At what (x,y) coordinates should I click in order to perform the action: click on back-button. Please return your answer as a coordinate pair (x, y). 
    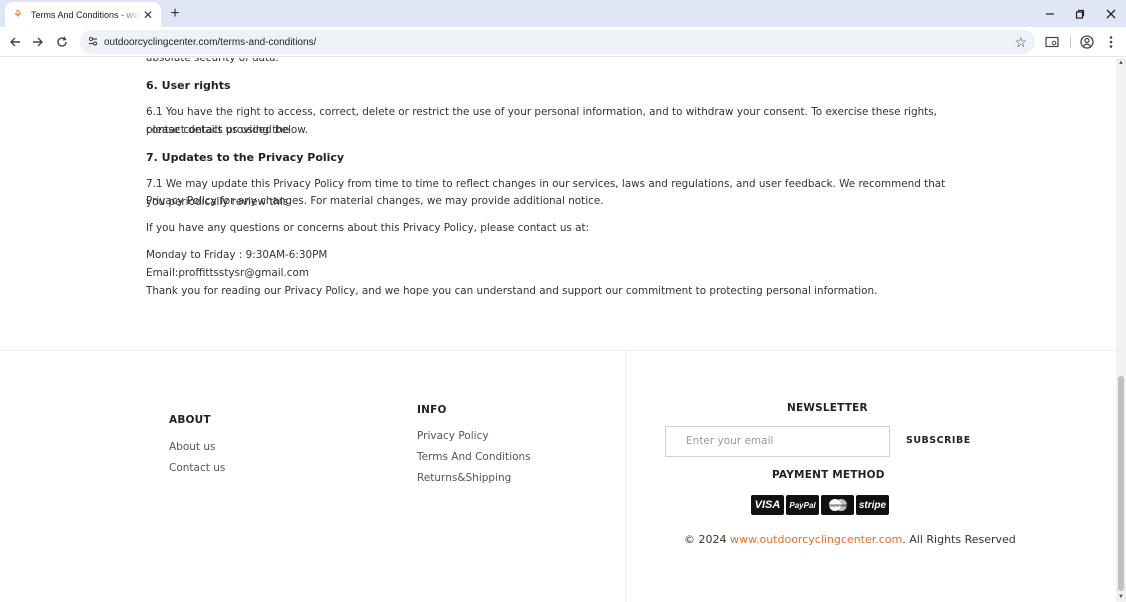
    Looking at the image, I should click on (15, 42).